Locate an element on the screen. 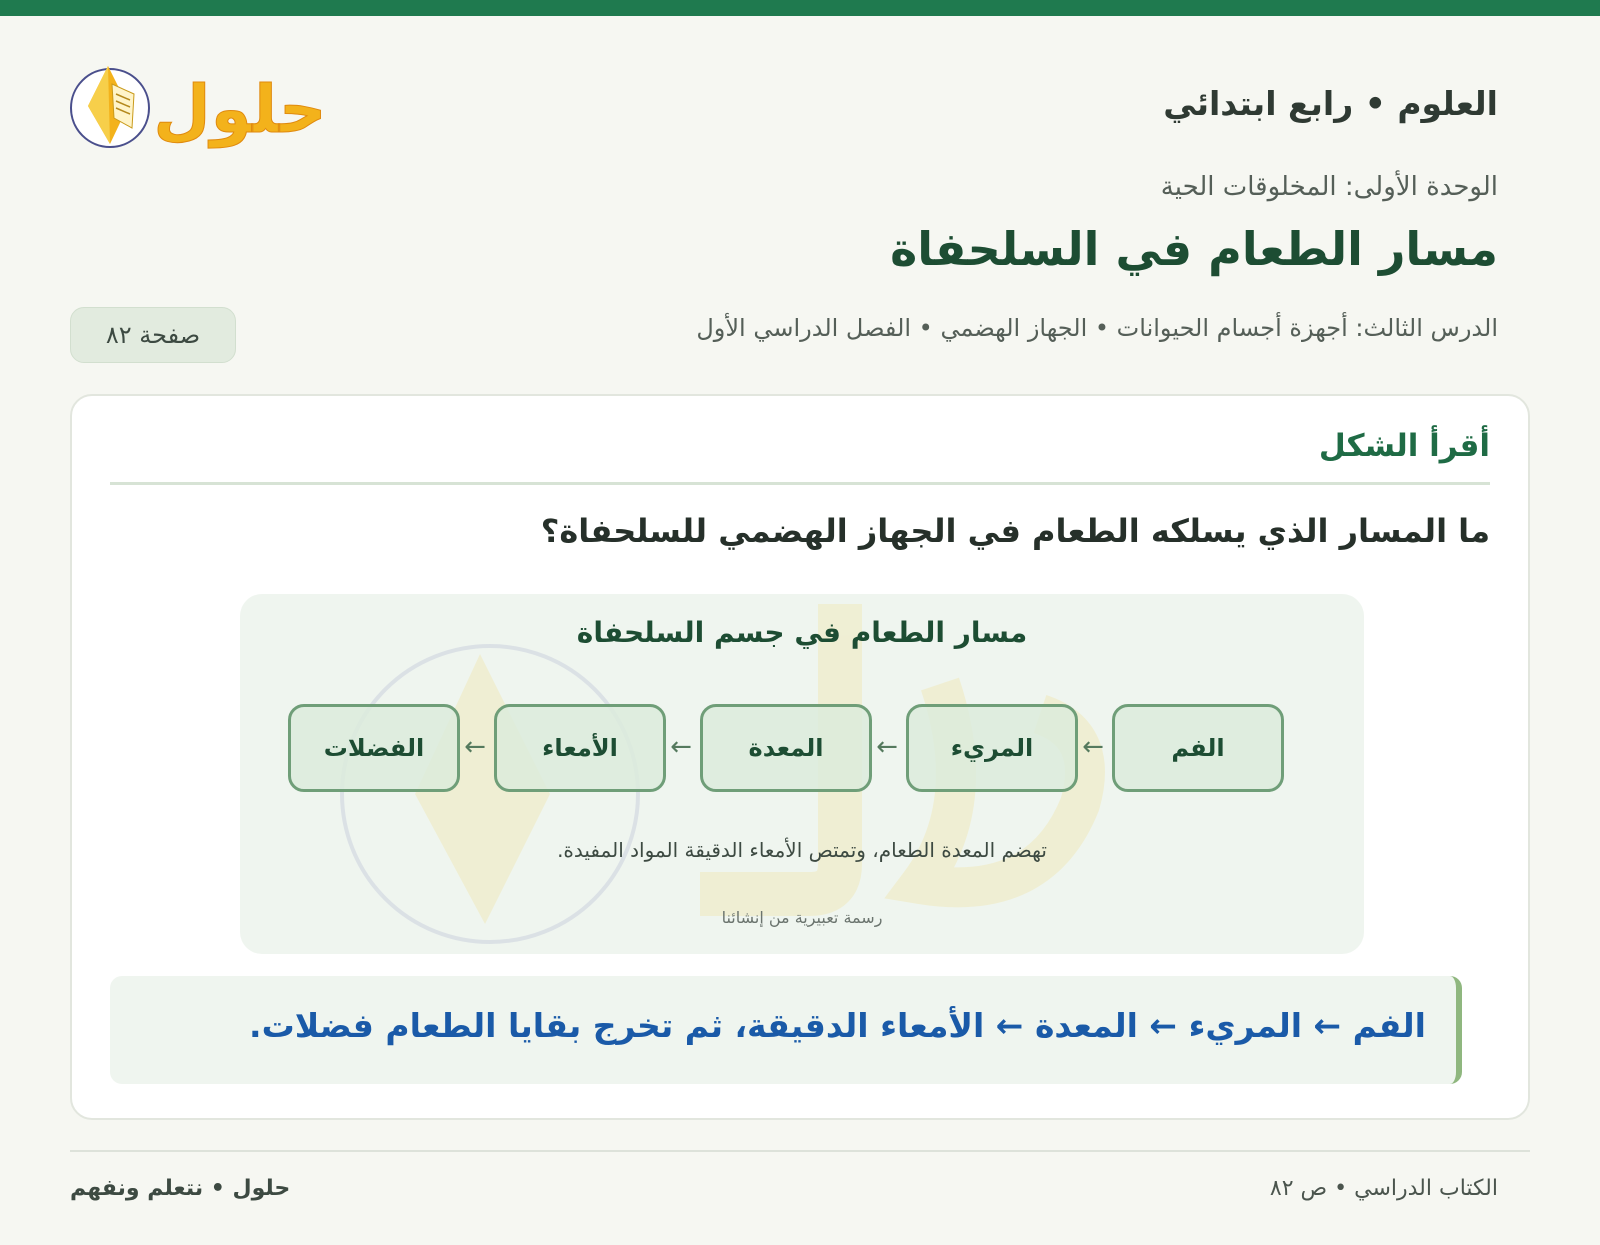  header: العلوم • رابع ابتدائي حلول is located at coordinates (784, 104).